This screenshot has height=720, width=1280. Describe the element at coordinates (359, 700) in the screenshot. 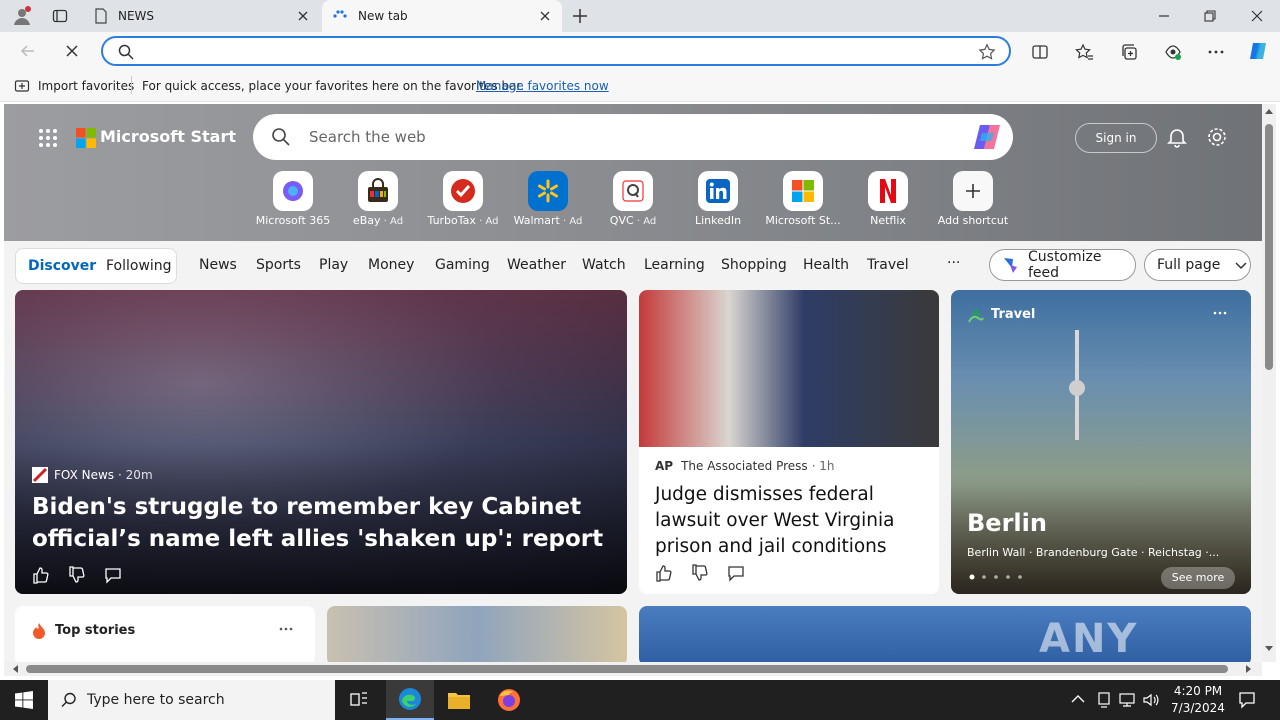

I see `task-view-icon` at that location.